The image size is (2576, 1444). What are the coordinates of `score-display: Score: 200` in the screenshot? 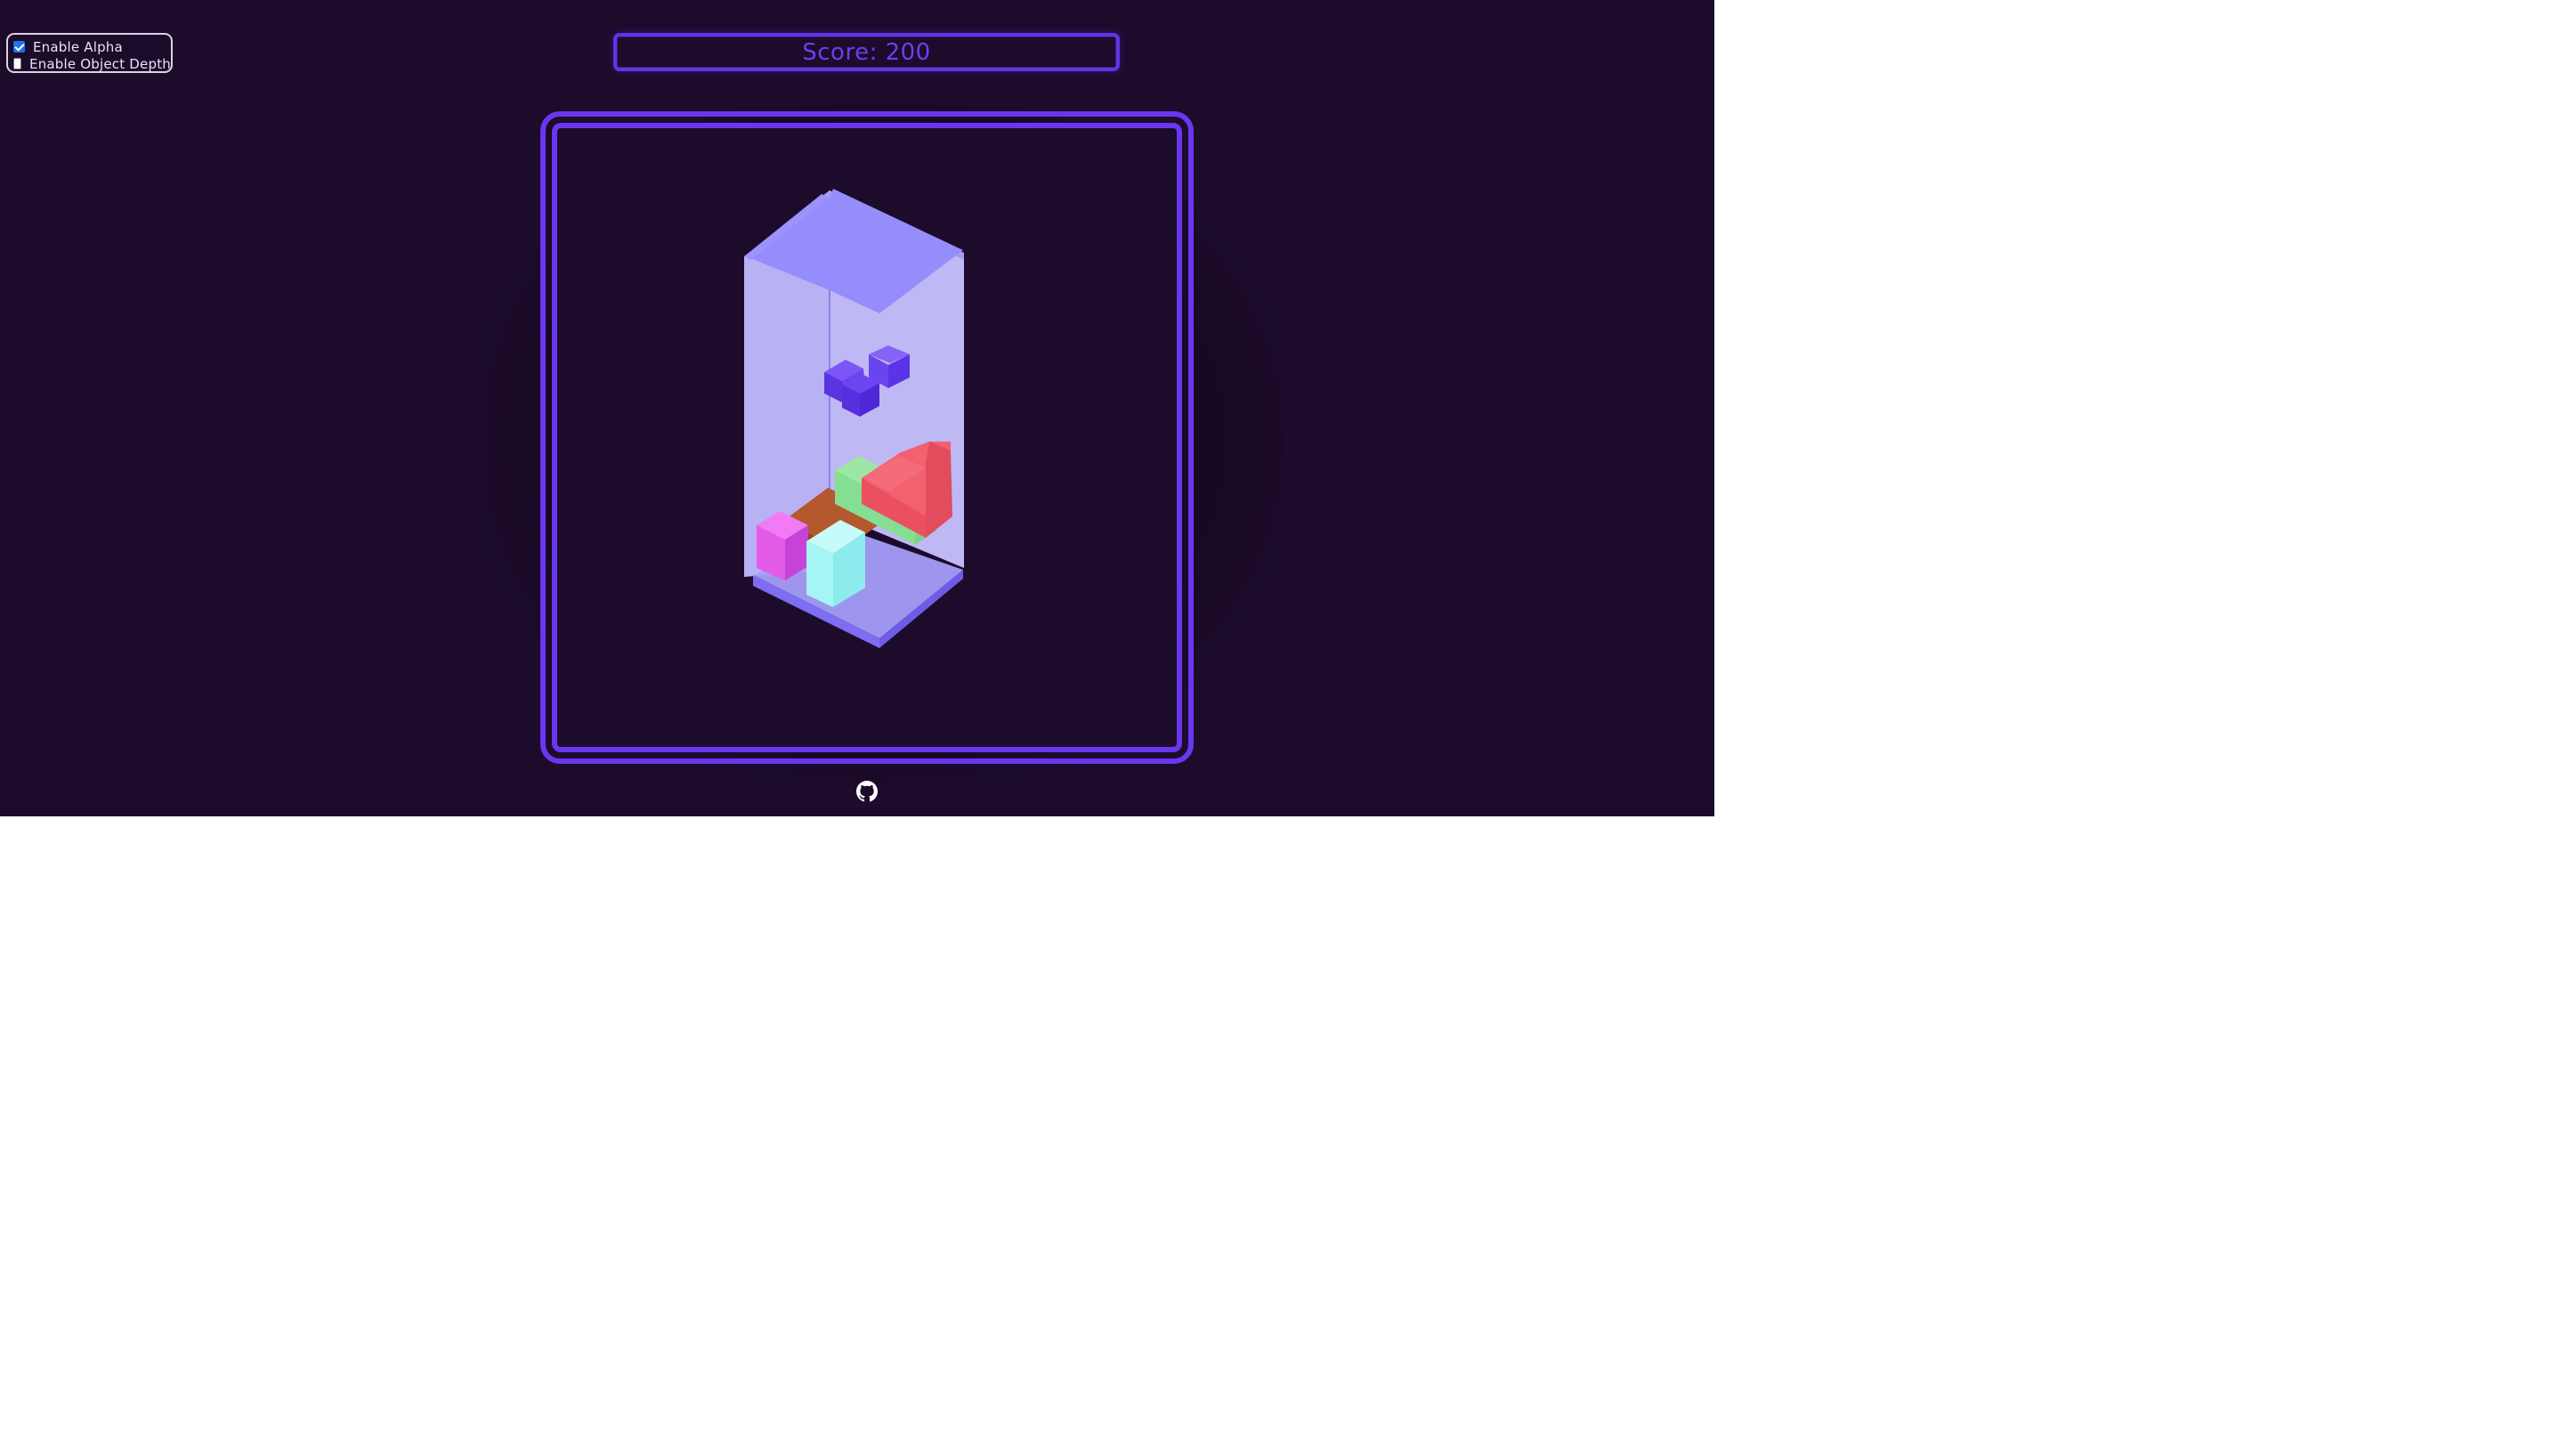 It's located at (866, 52).